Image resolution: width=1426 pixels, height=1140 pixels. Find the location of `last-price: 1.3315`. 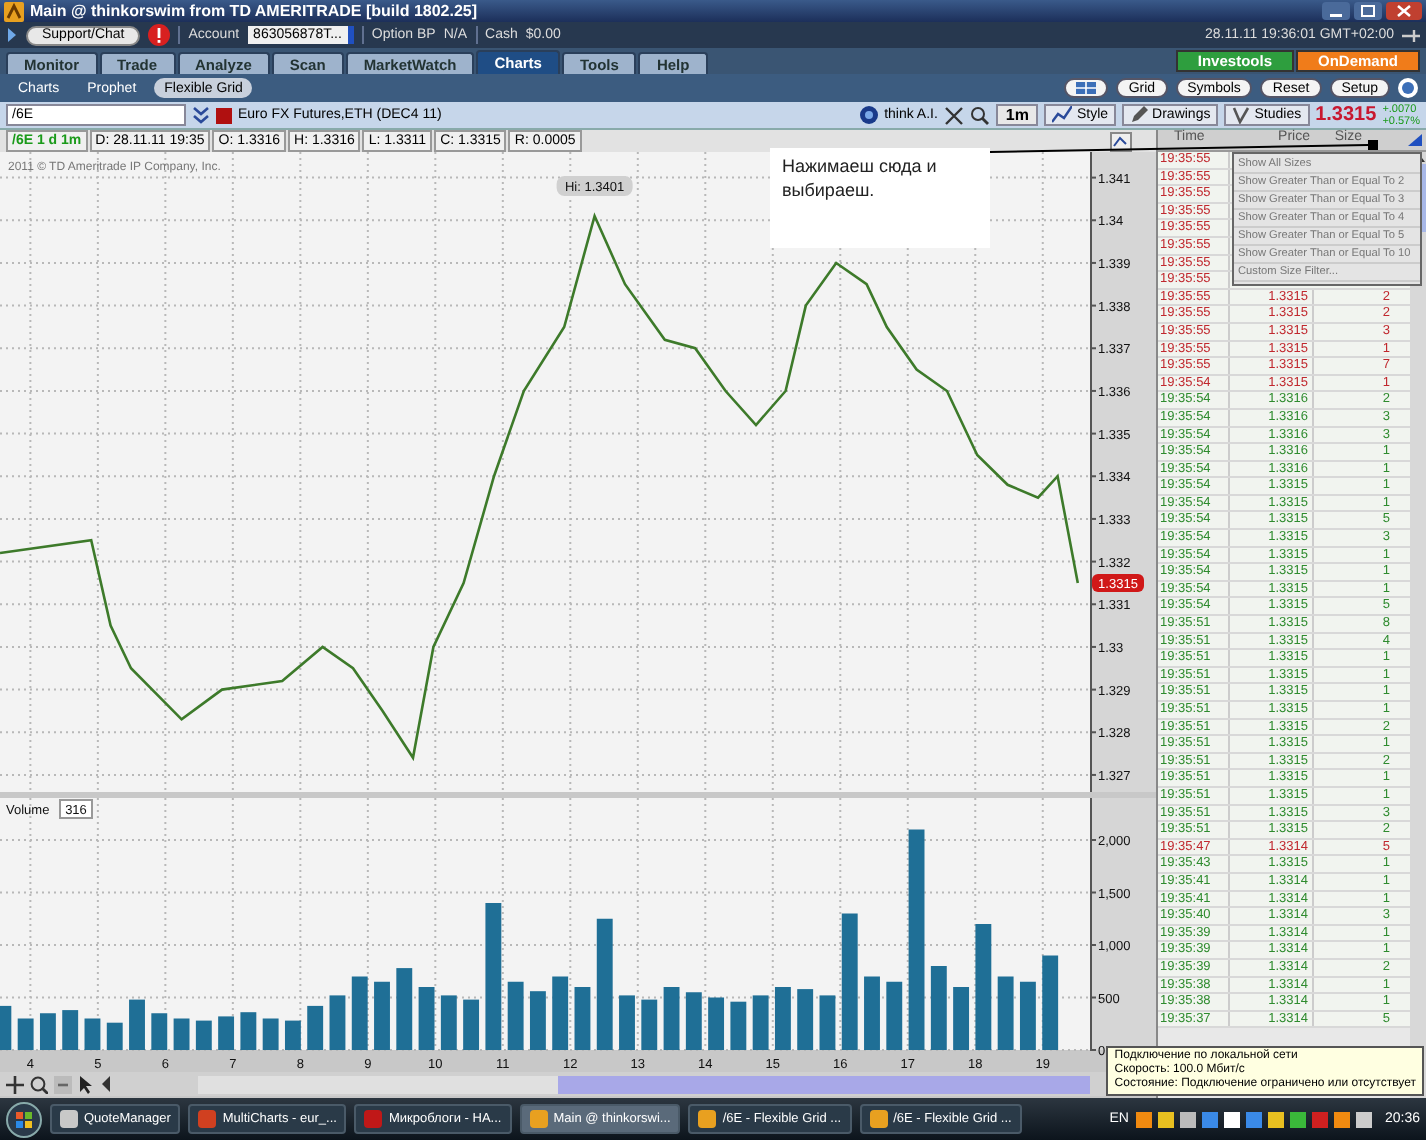

last-price: 1.3315 is located at coordinates (1346, 115).